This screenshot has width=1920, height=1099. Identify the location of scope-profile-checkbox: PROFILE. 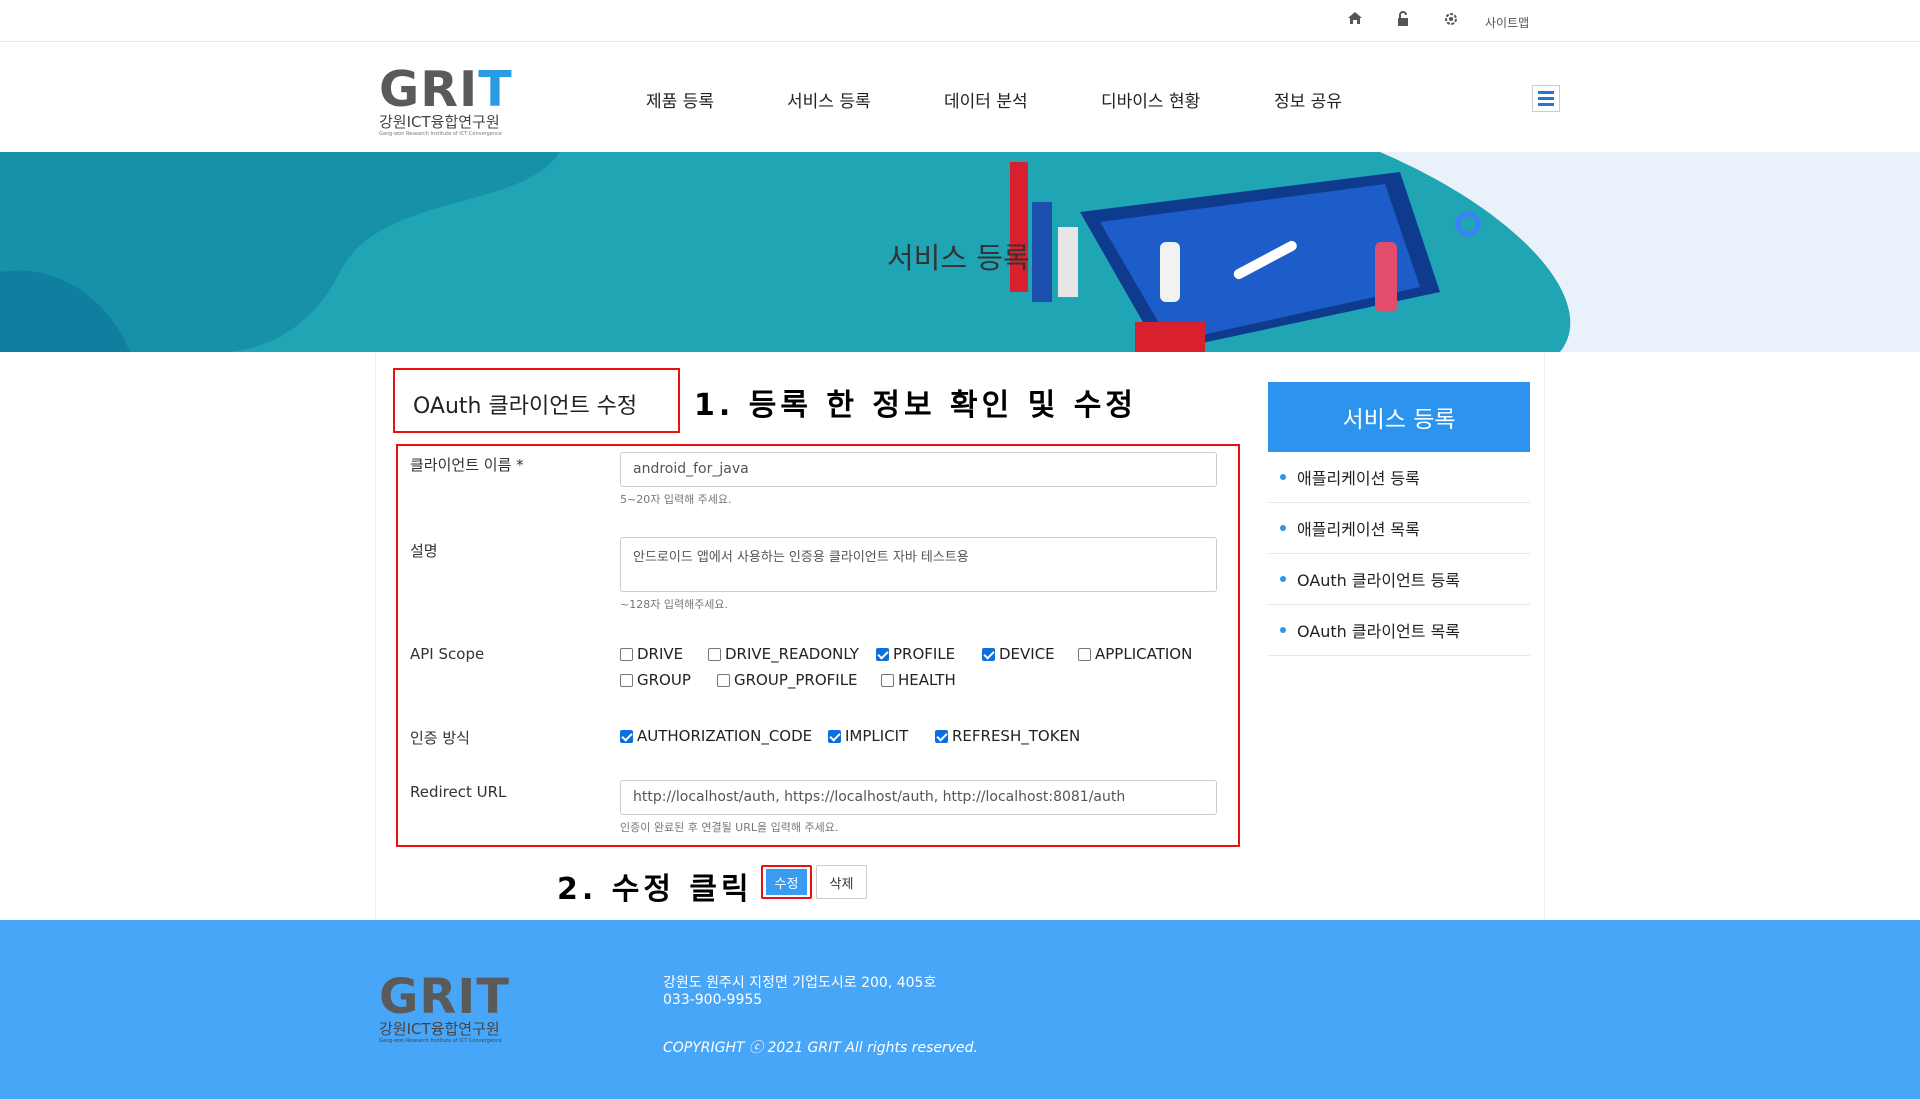
(915, 654).